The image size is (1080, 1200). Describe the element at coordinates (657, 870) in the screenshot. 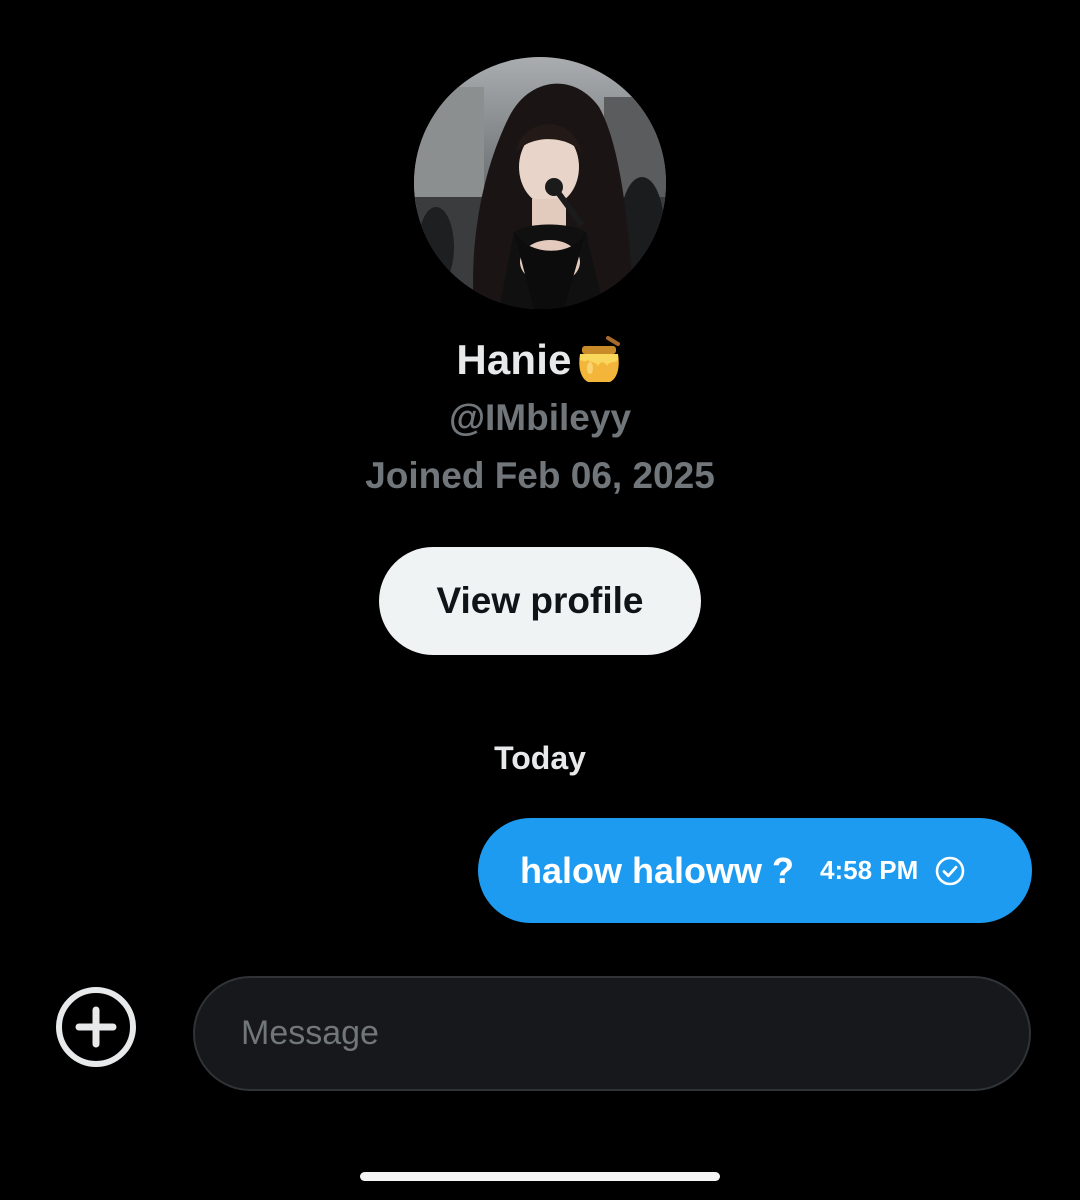

I see `message-text: halow haloww ?` at that location.